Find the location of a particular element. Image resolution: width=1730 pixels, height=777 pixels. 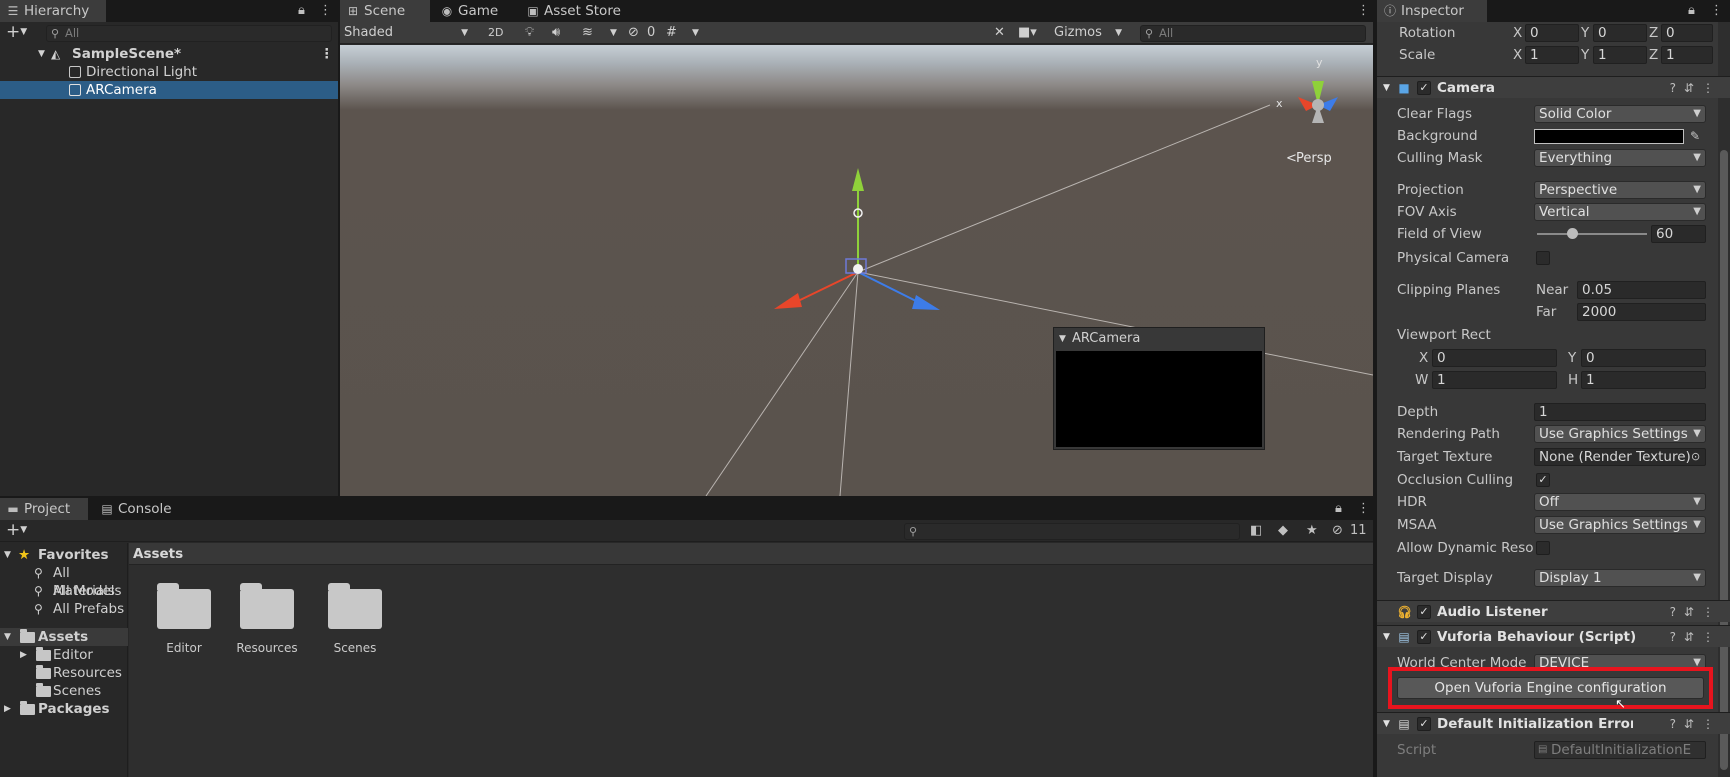

hidden-packages-icon: ⊘ is located at coordinates (1337, 531).